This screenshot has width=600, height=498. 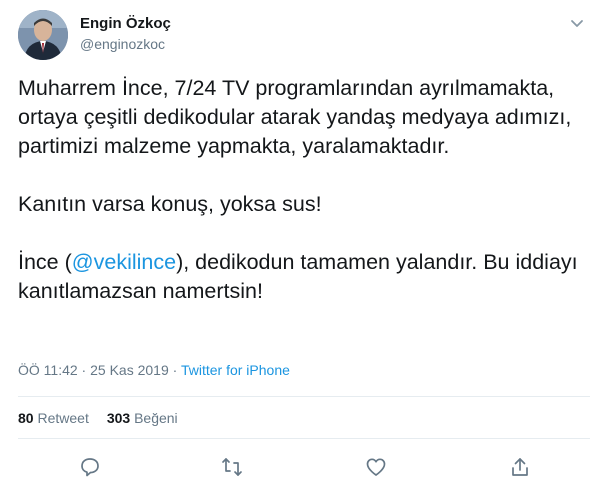 What do you see at coordinates (170, 204) in the screenshot?
I see `tweet-paragraph: Kanıtın varsa konuş, yoksa sus!` at bounding box center [170, 204].